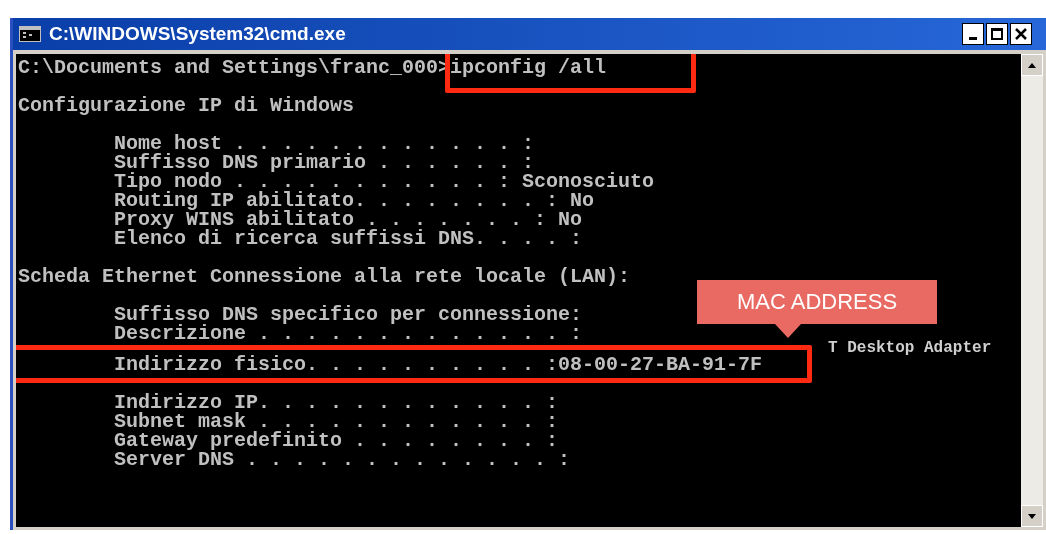 The width and height of the screenshot is (1046, 534). I want to click on console-line: Elenco di ricerca suffissi DNS. . . . :, so click(348, 238).